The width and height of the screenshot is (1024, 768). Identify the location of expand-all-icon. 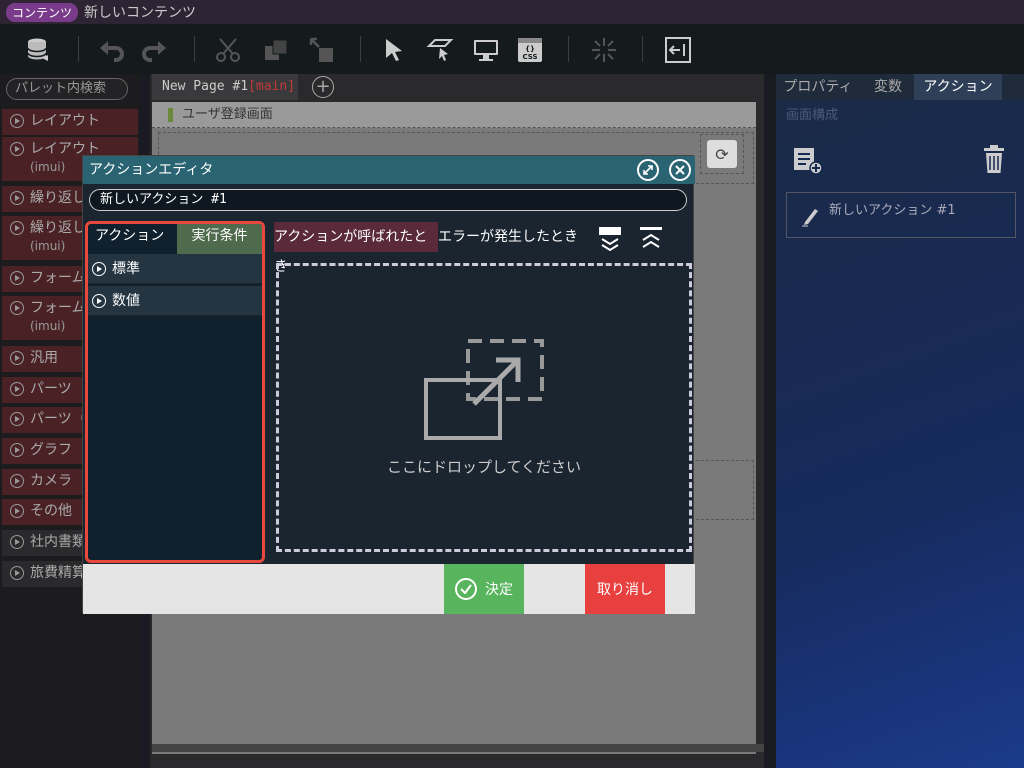
(651, 239).